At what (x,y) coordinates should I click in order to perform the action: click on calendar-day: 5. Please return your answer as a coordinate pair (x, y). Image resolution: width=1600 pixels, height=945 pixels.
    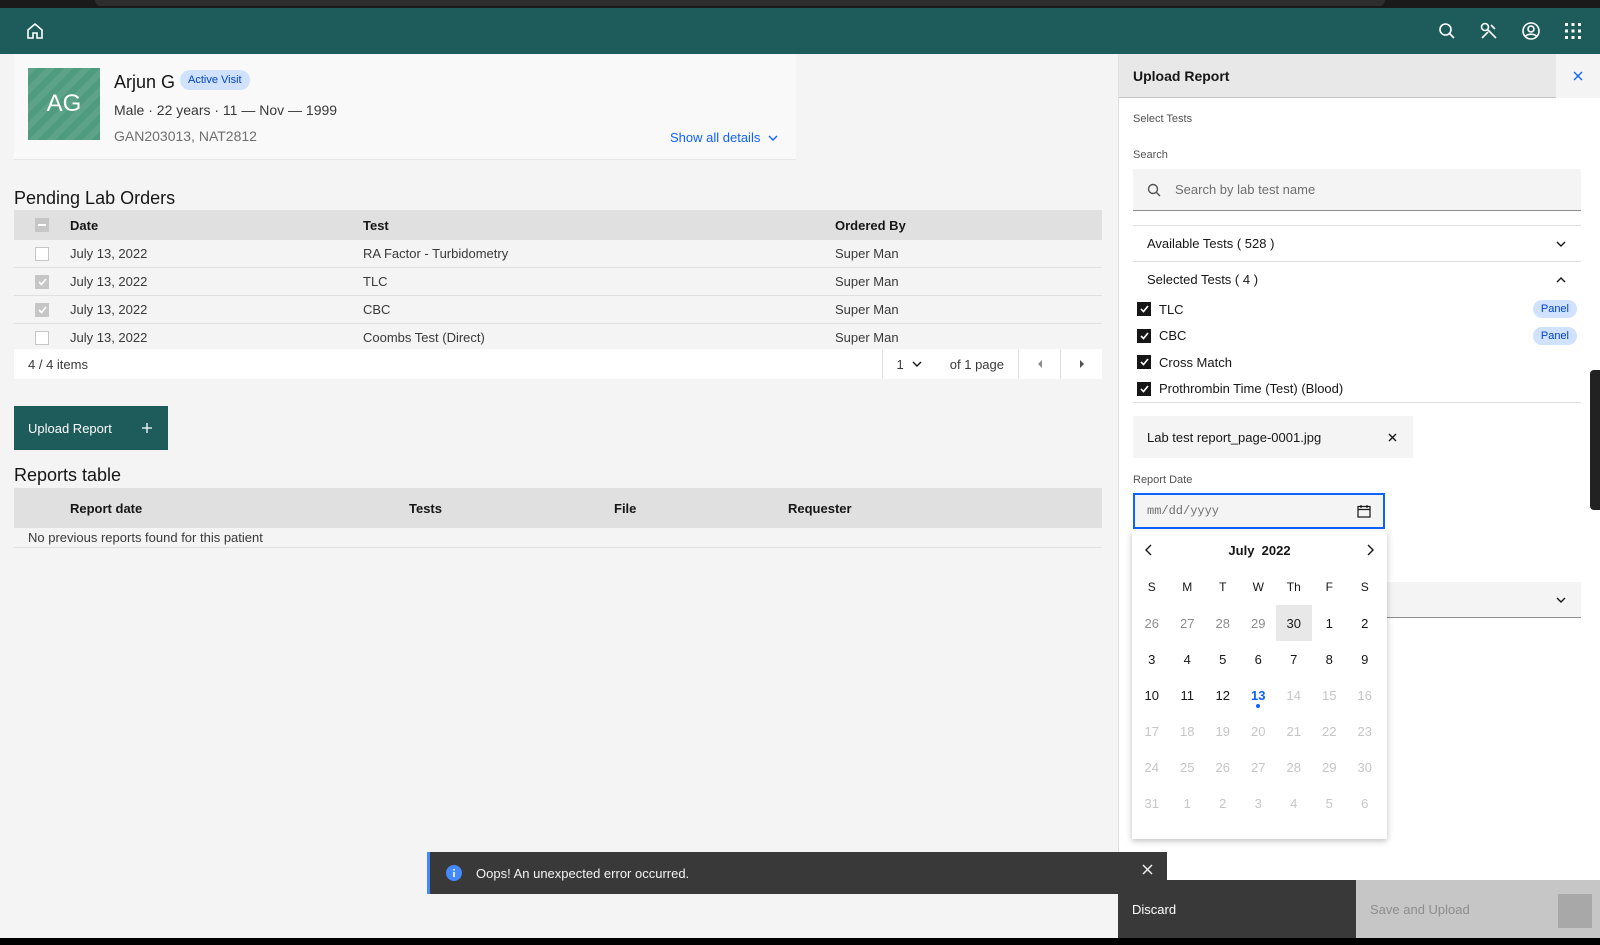
    Looking at the image, I should click on (1223, 659).